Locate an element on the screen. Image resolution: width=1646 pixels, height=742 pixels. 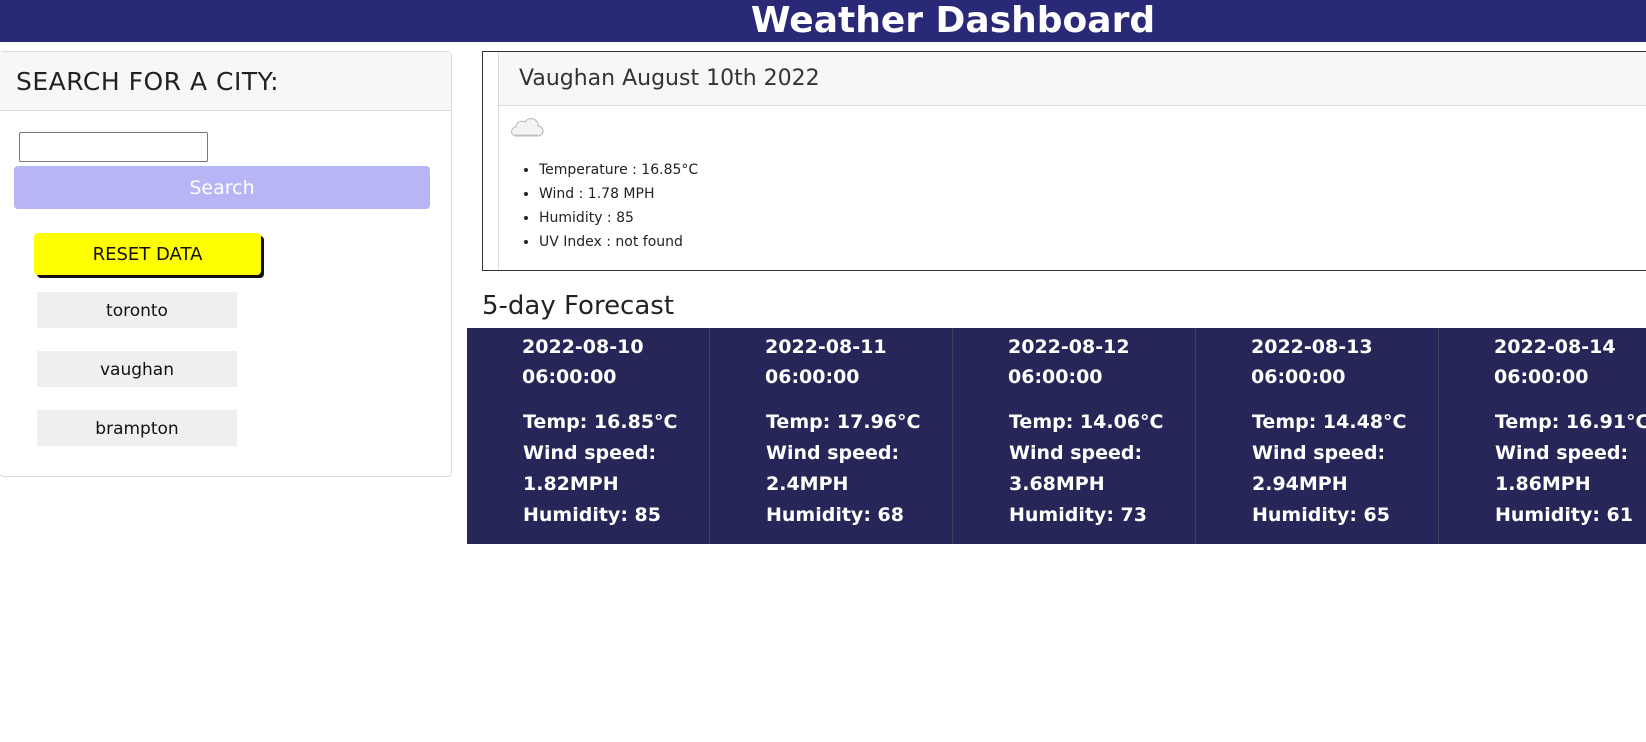
forecast-datetime: 2022-08-10 06:00:00 is located at coordinates (612, 362).